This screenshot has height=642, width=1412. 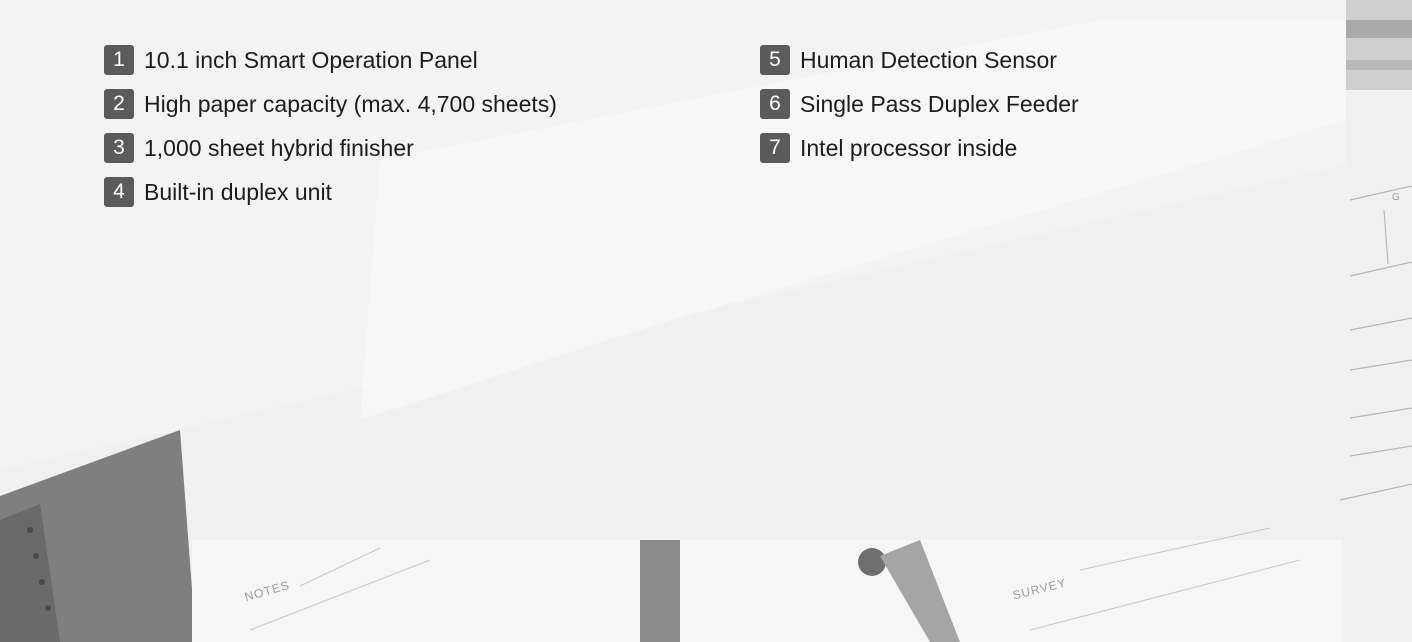 I want to click on svg-text: G, so click(x=1396, y=197).